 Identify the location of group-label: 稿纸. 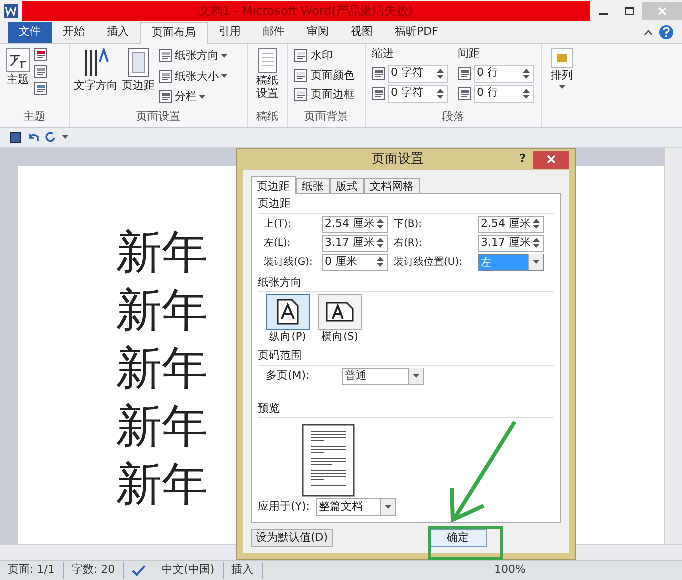
(268, 116).